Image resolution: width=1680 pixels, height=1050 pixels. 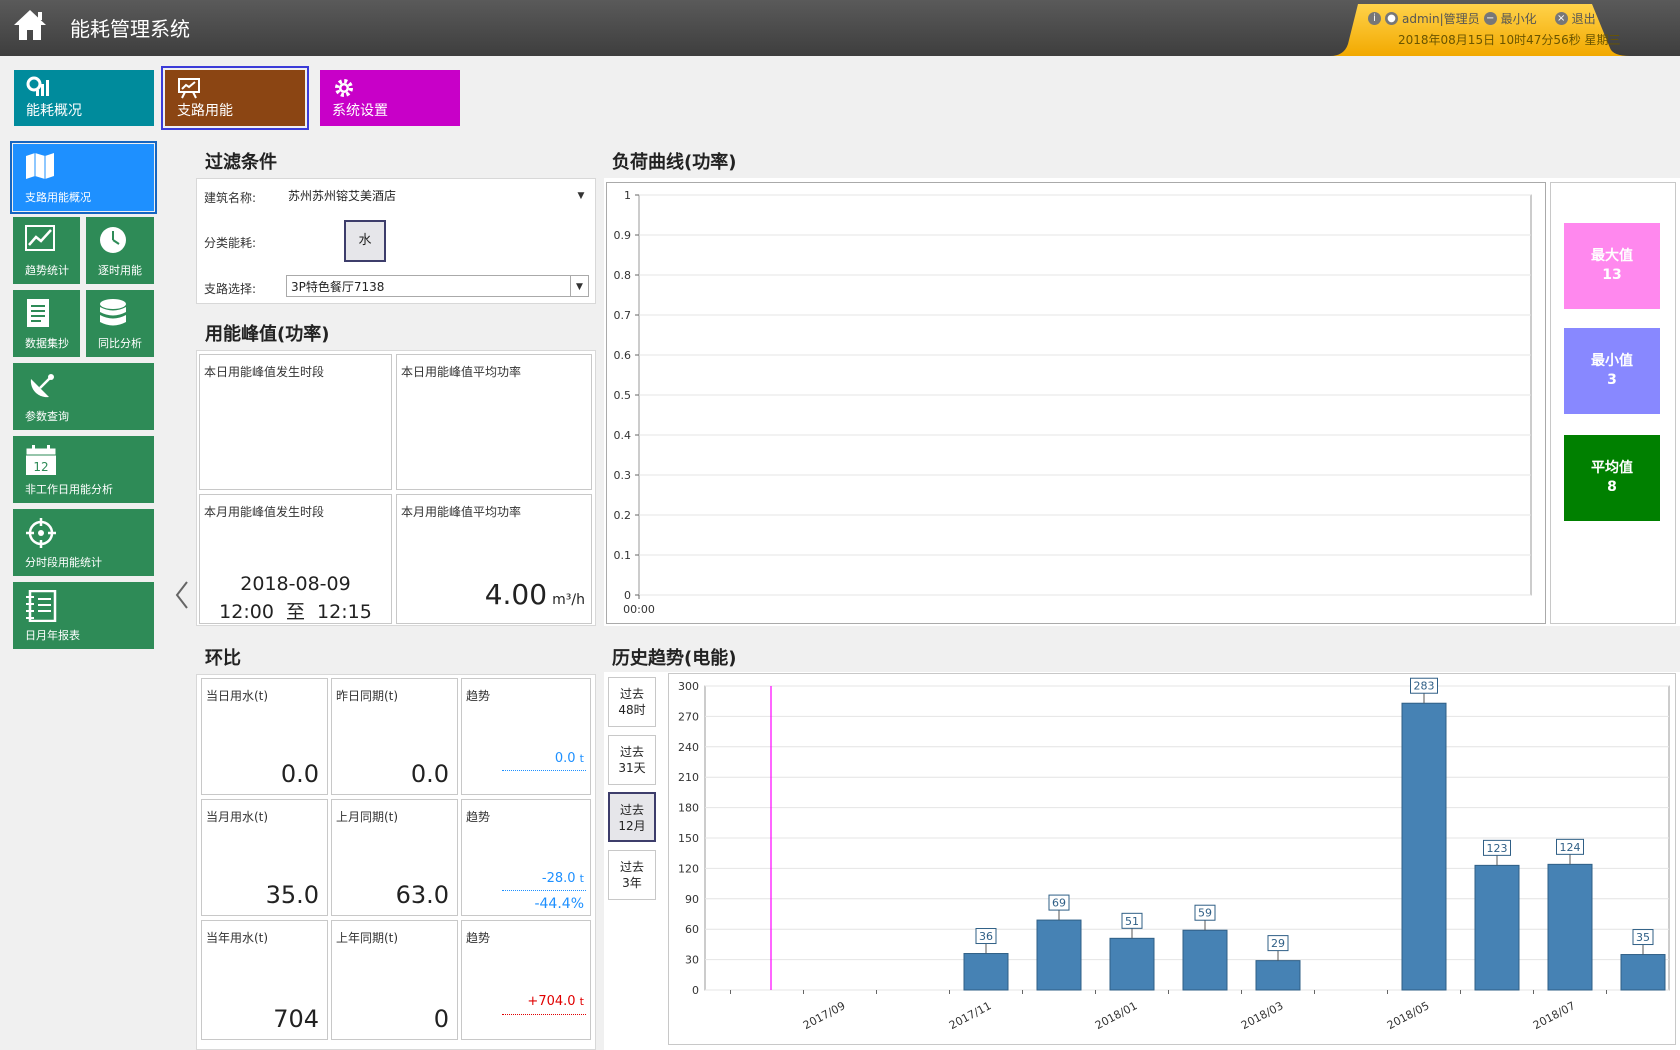 What do you see at coordinates (688, 808) in the screenshot?
I see `y-tick-label: 180` at bounding box center [688, 808].